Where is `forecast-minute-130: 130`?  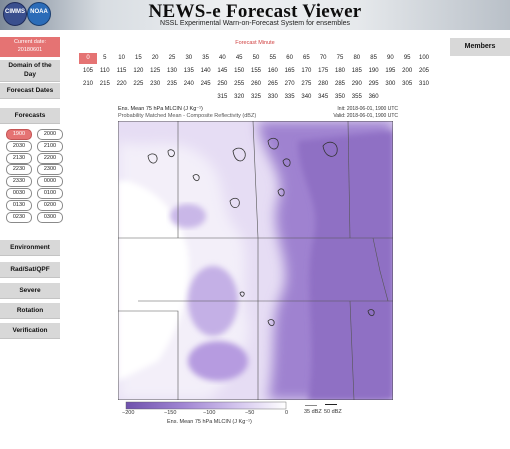
forecast-minute-130: 130 is located at coordinates (172, 71).